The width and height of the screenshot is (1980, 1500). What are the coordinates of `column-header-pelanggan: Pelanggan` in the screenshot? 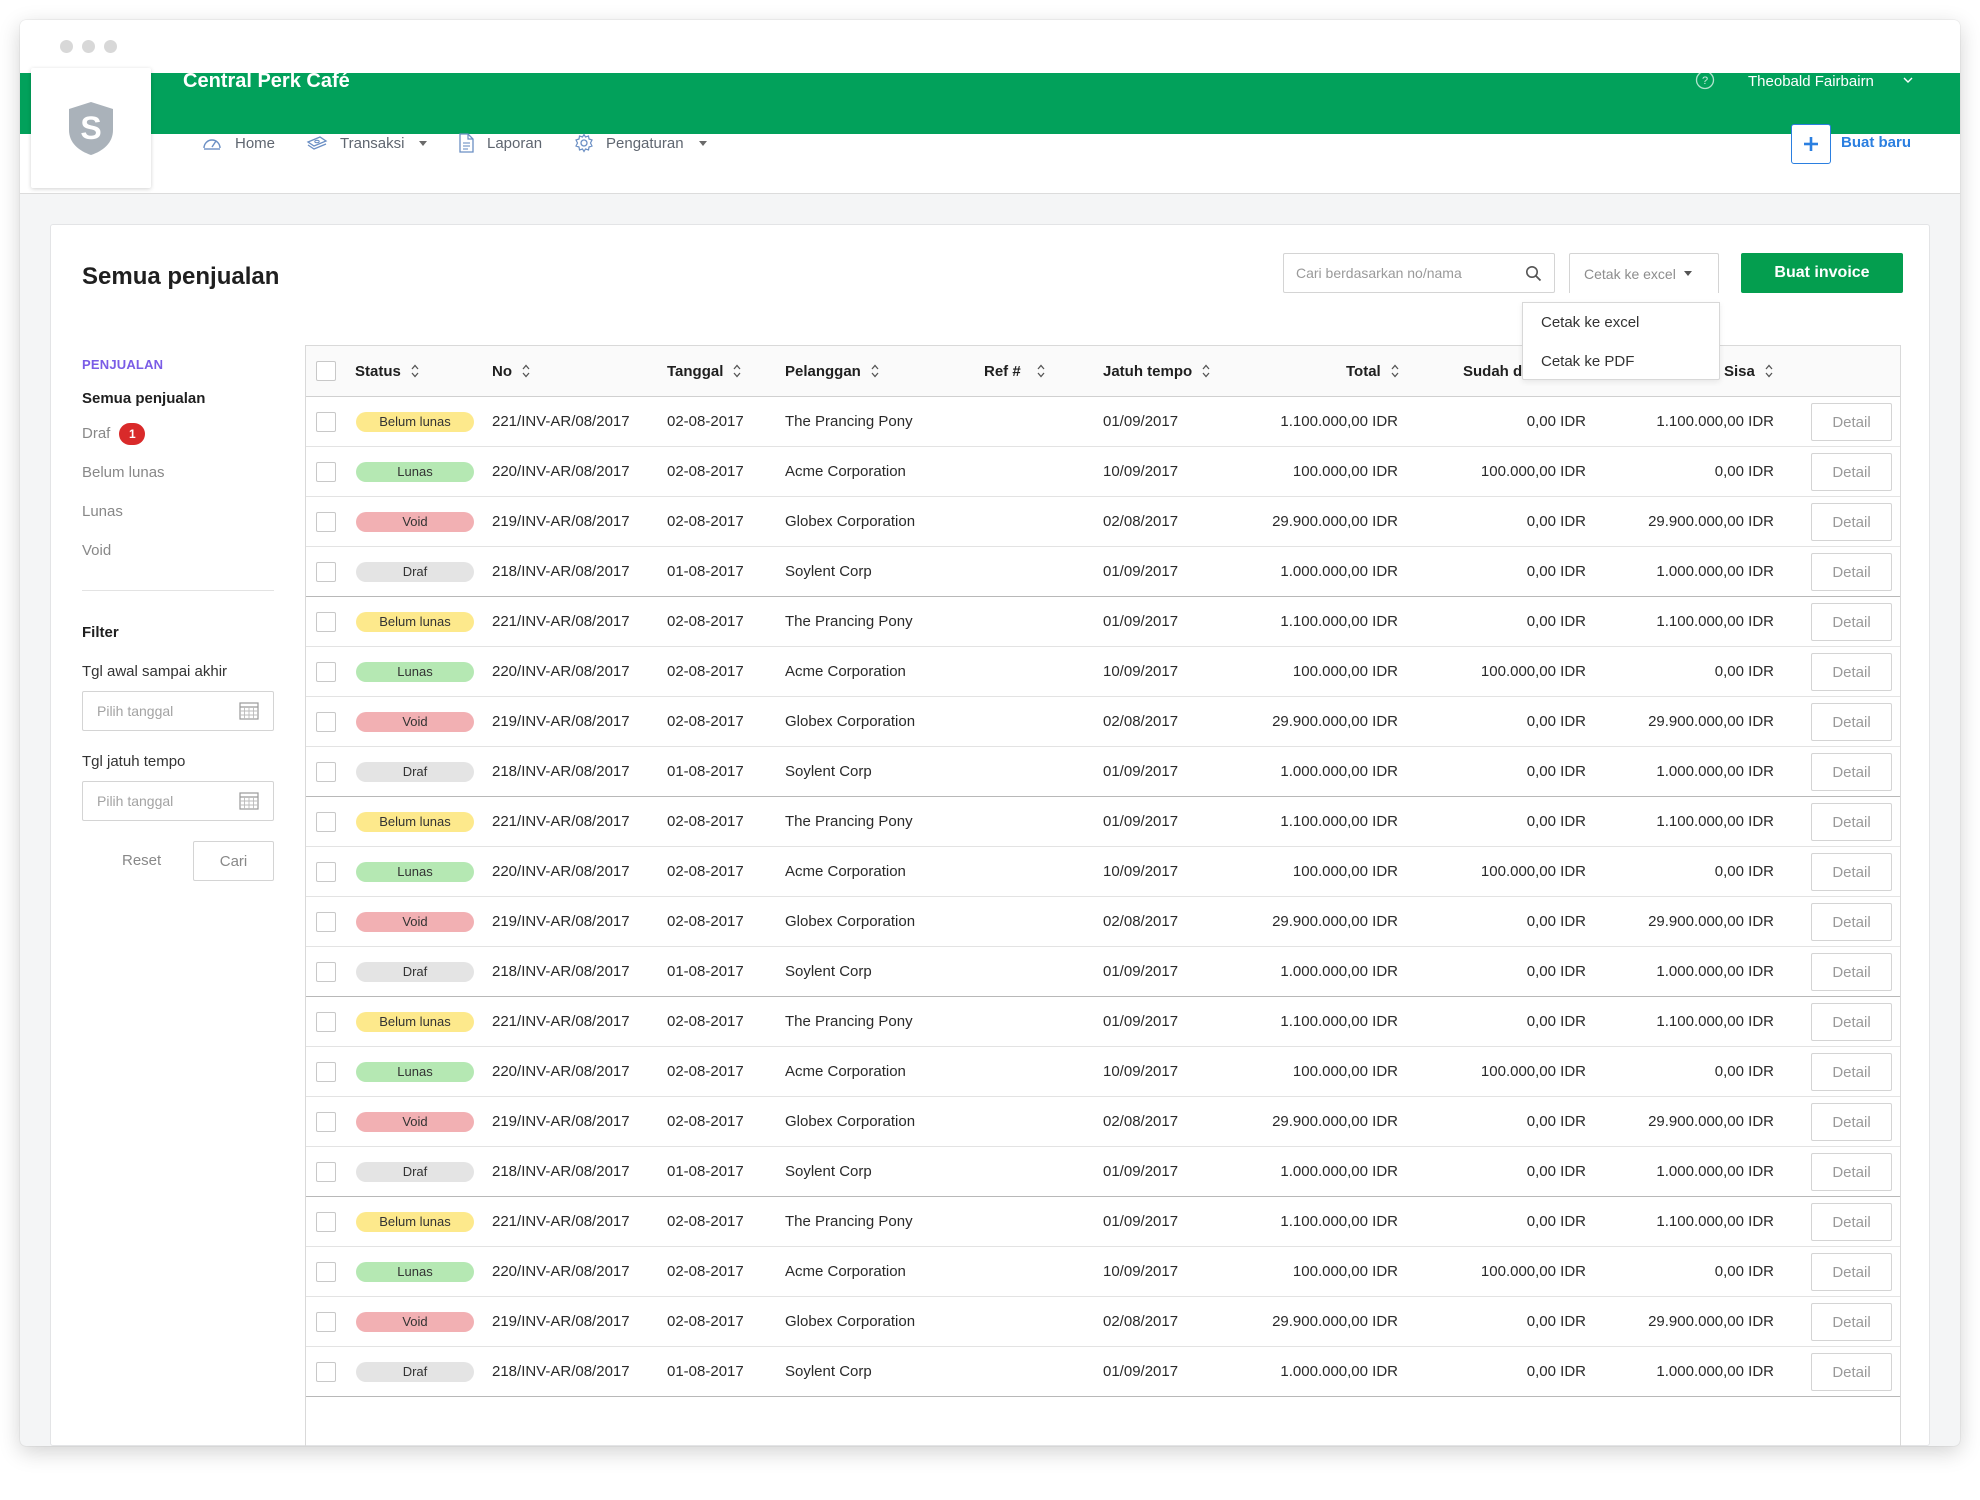 It's located at (832, 371).